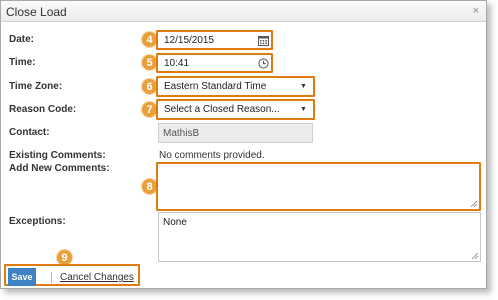 This screenshot has height=300, width=498. Describe the element at coordinates (59, 168) in the screenshot. I see `add-new-comments-label: Add New Comments:` at that location.